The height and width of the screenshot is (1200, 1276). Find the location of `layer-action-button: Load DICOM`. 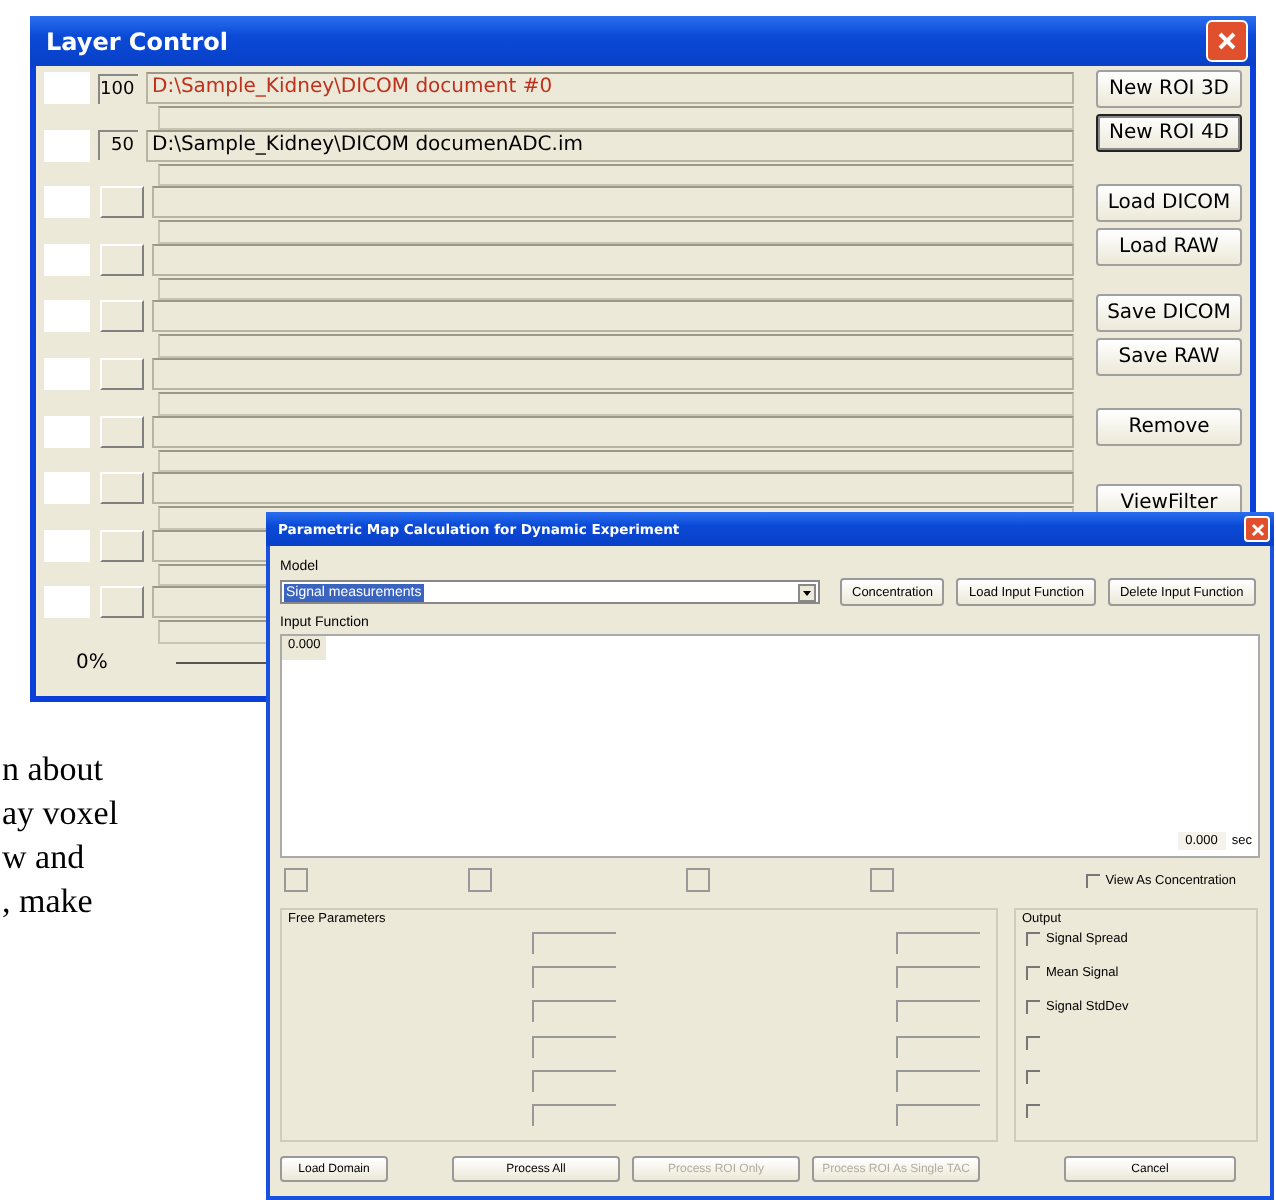

layer-action-button: Load DICOM is located at coordinates (1169, 203).